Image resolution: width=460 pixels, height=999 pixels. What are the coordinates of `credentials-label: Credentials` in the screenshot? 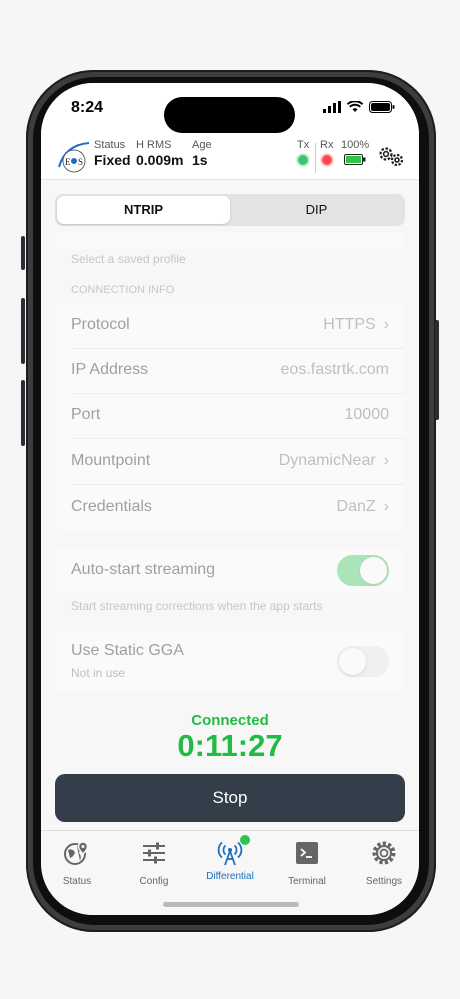 It's located at (111, 506).